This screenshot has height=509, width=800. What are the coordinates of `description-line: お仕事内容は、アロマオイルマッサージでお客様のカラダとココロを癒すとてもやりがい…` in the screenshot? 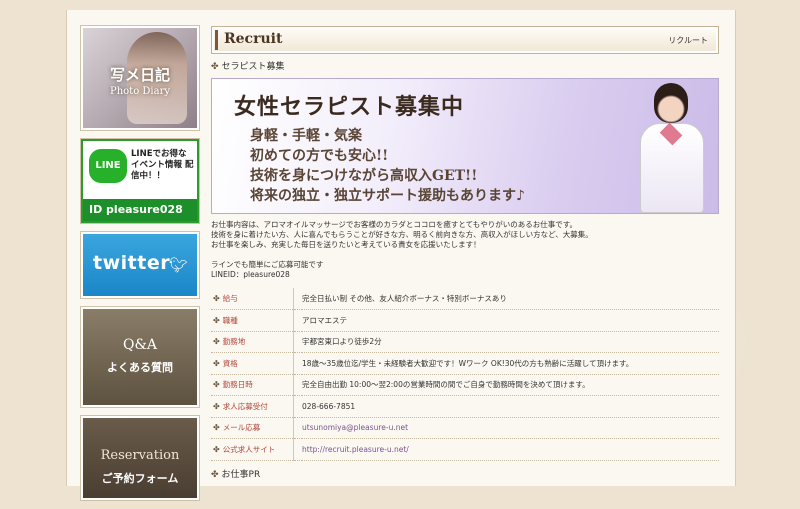 It's located at (394, 224).